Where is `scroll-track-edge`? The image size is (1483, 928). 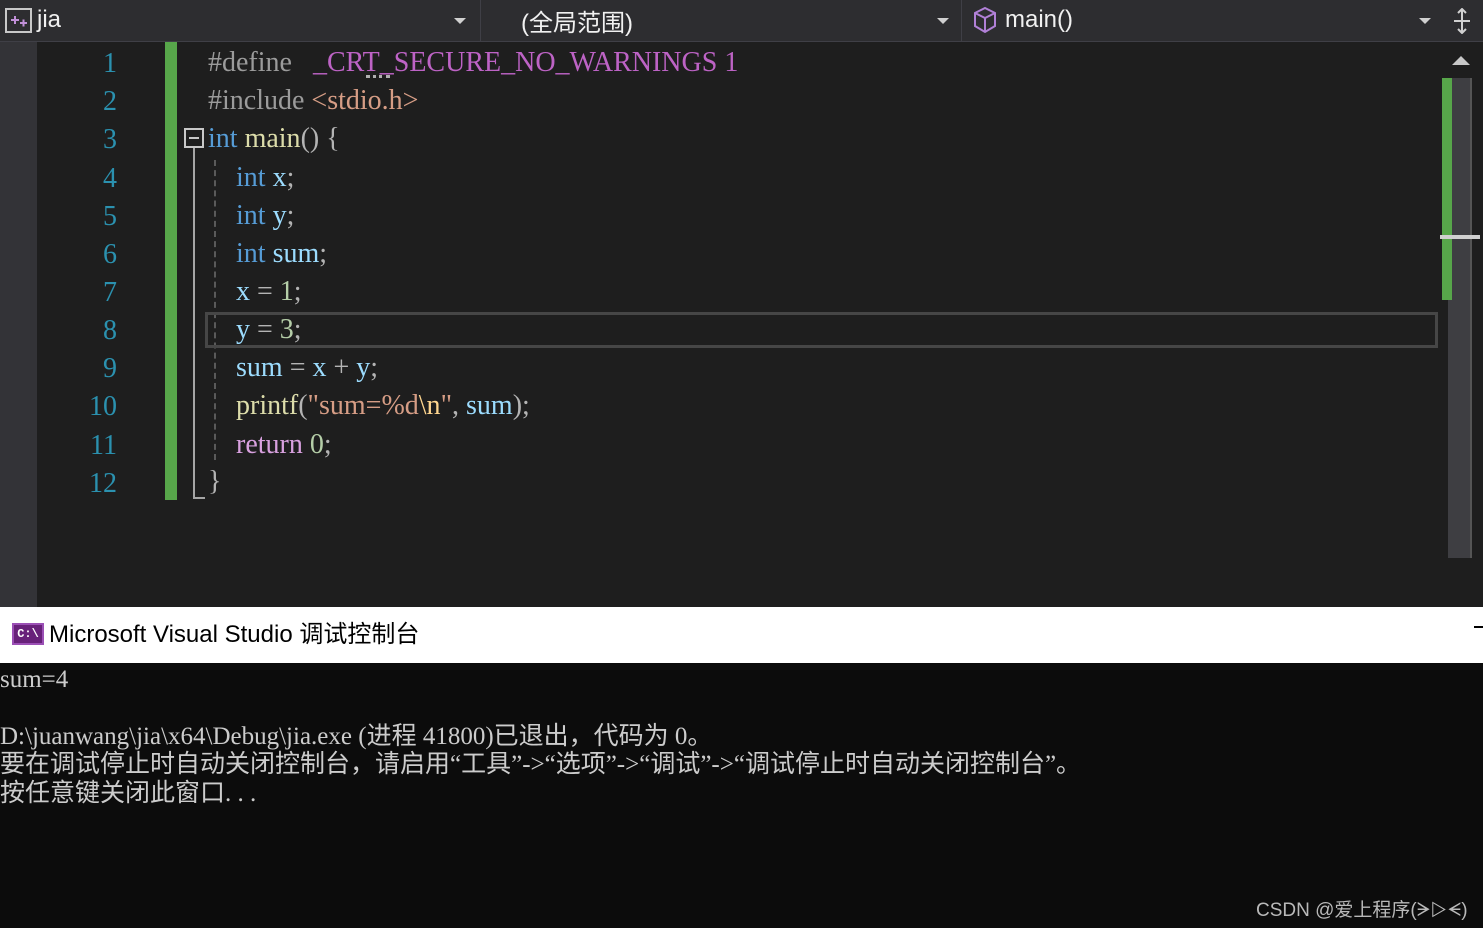 scroll-track-edge is located at coordinates (1471, 318).